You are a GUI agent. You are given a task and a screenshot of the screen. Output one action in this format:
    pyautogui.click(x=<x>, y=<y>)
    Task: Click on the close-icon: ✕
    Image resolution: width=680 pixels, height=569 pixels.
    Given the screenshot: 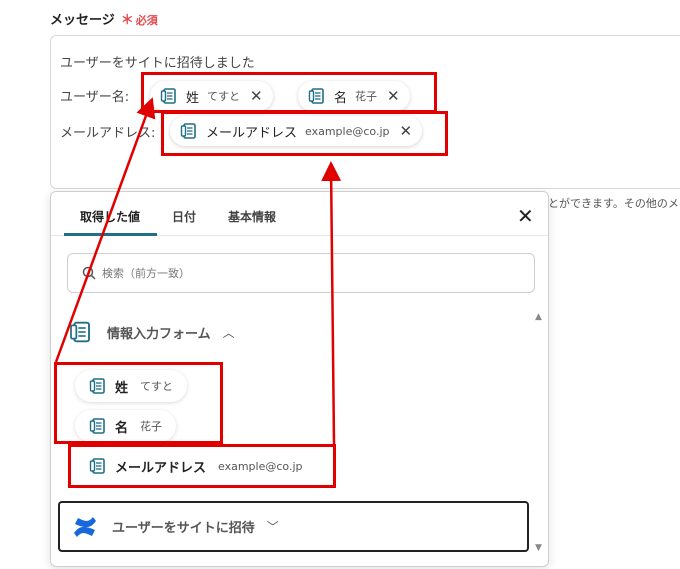 What is the action you would take?
    pyautogui.click(x=525, y=216)
    